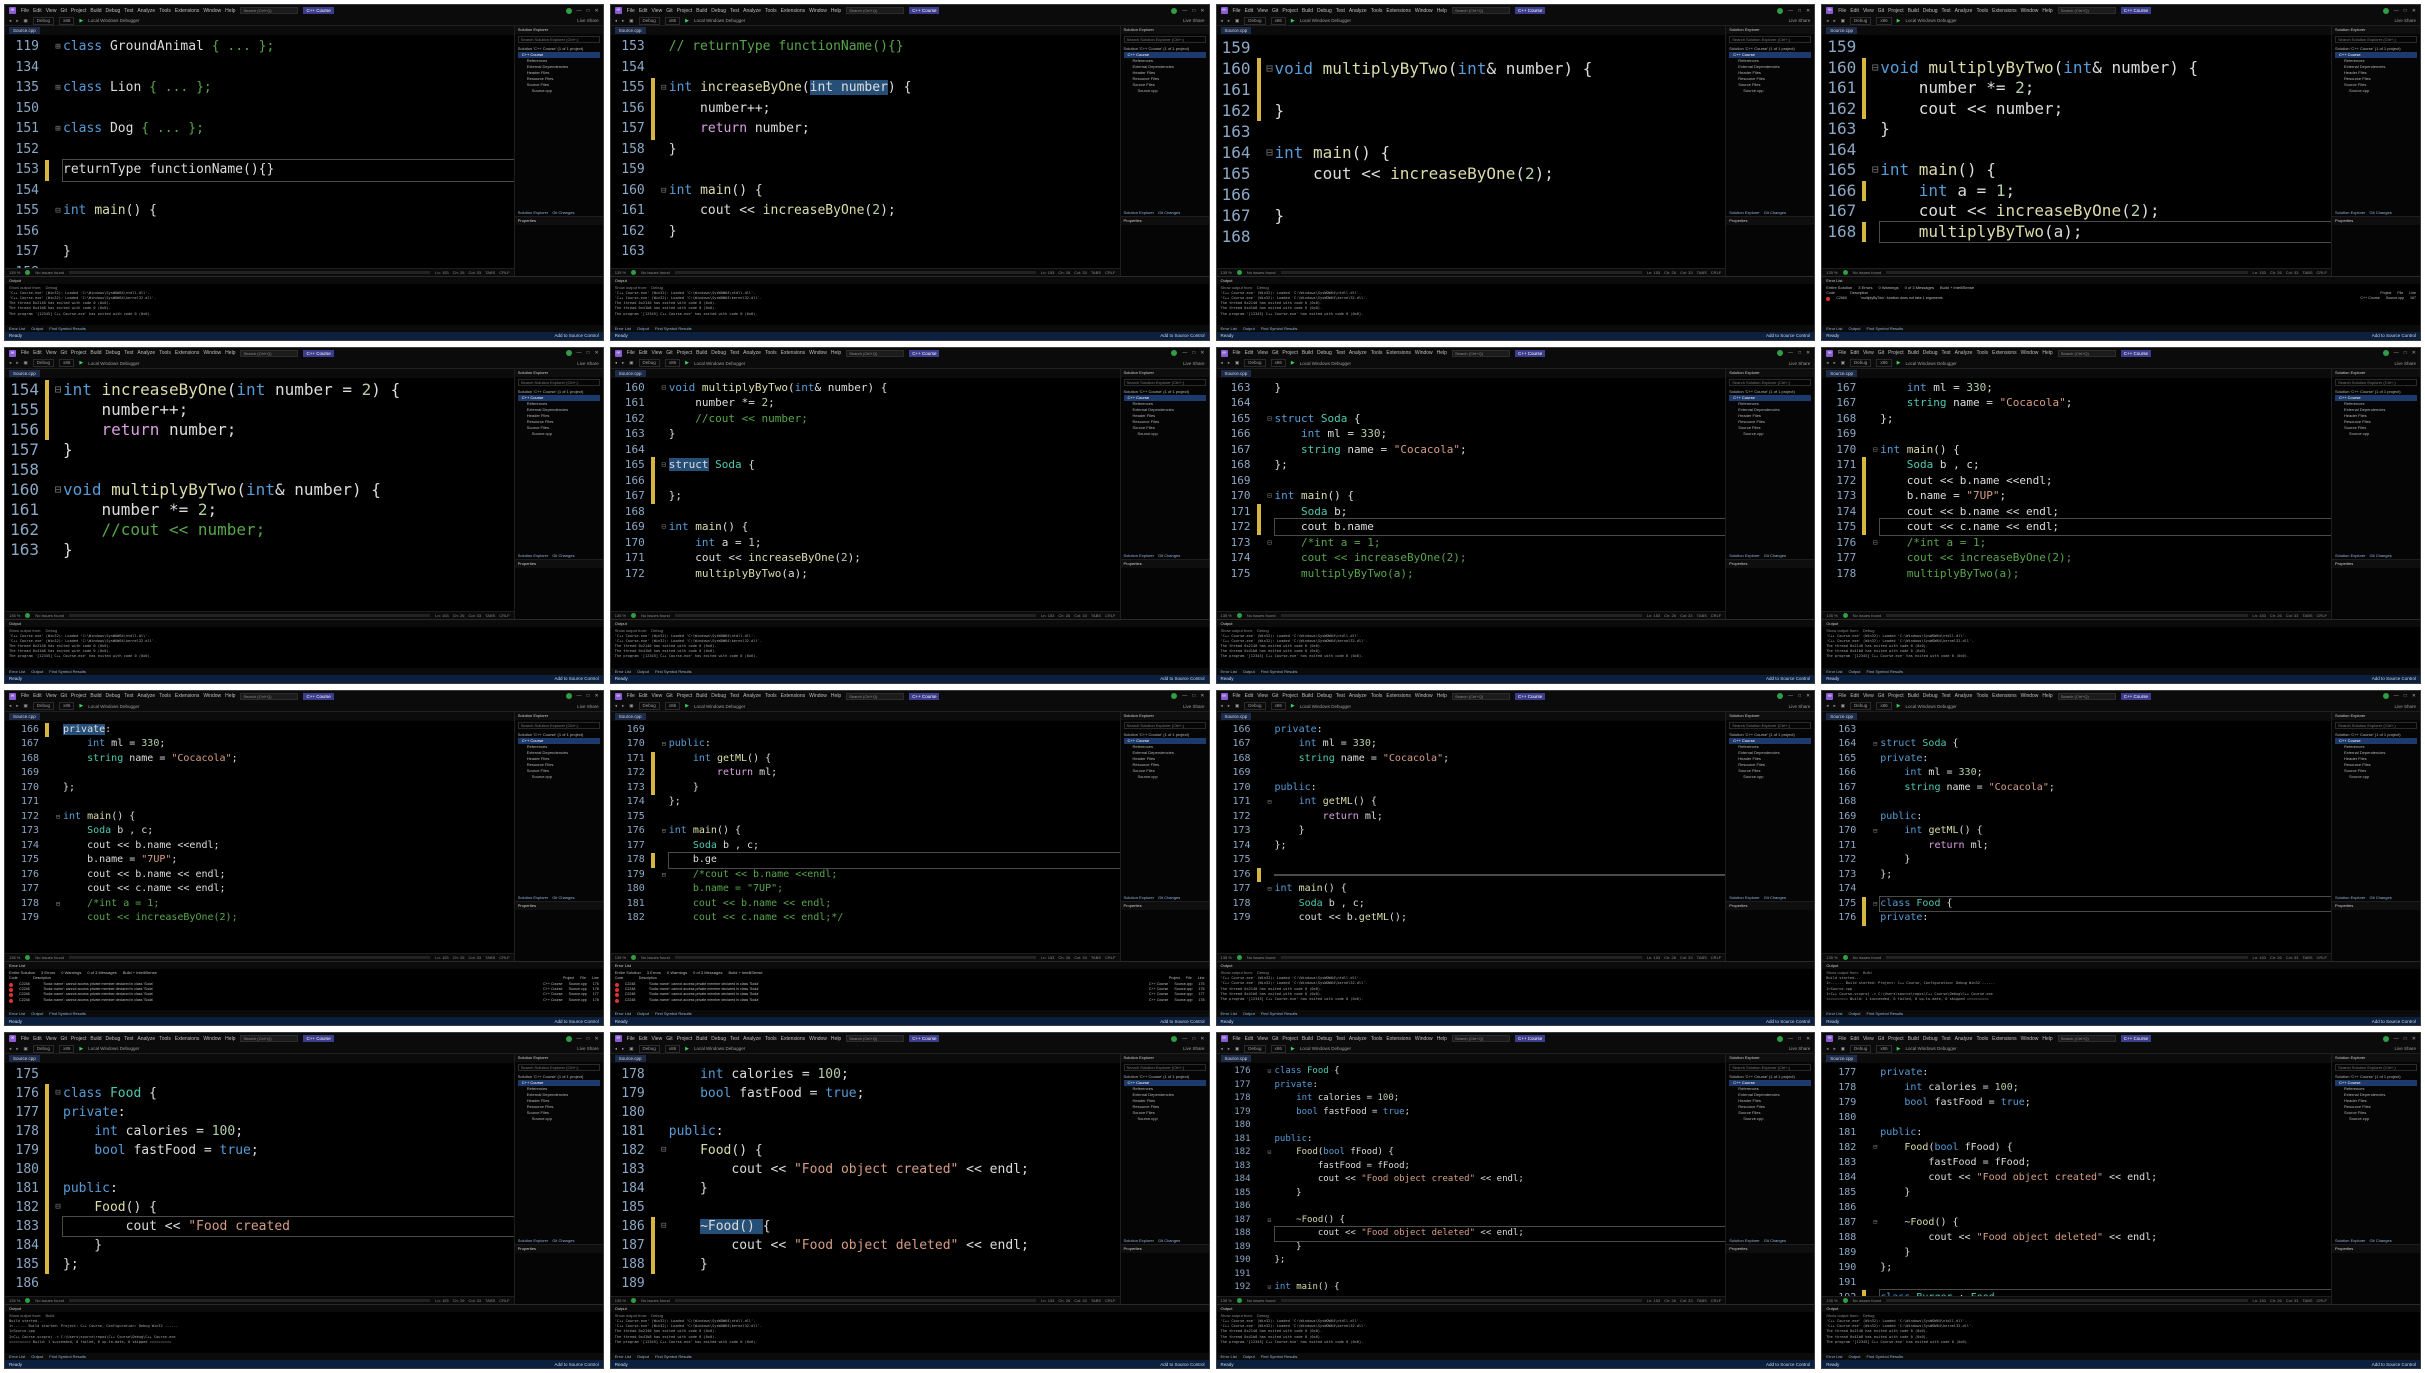  Describe the element at coordinates (259, 831) in the screenshot. I see `code-line: 173 Soda b , c;` at that location.